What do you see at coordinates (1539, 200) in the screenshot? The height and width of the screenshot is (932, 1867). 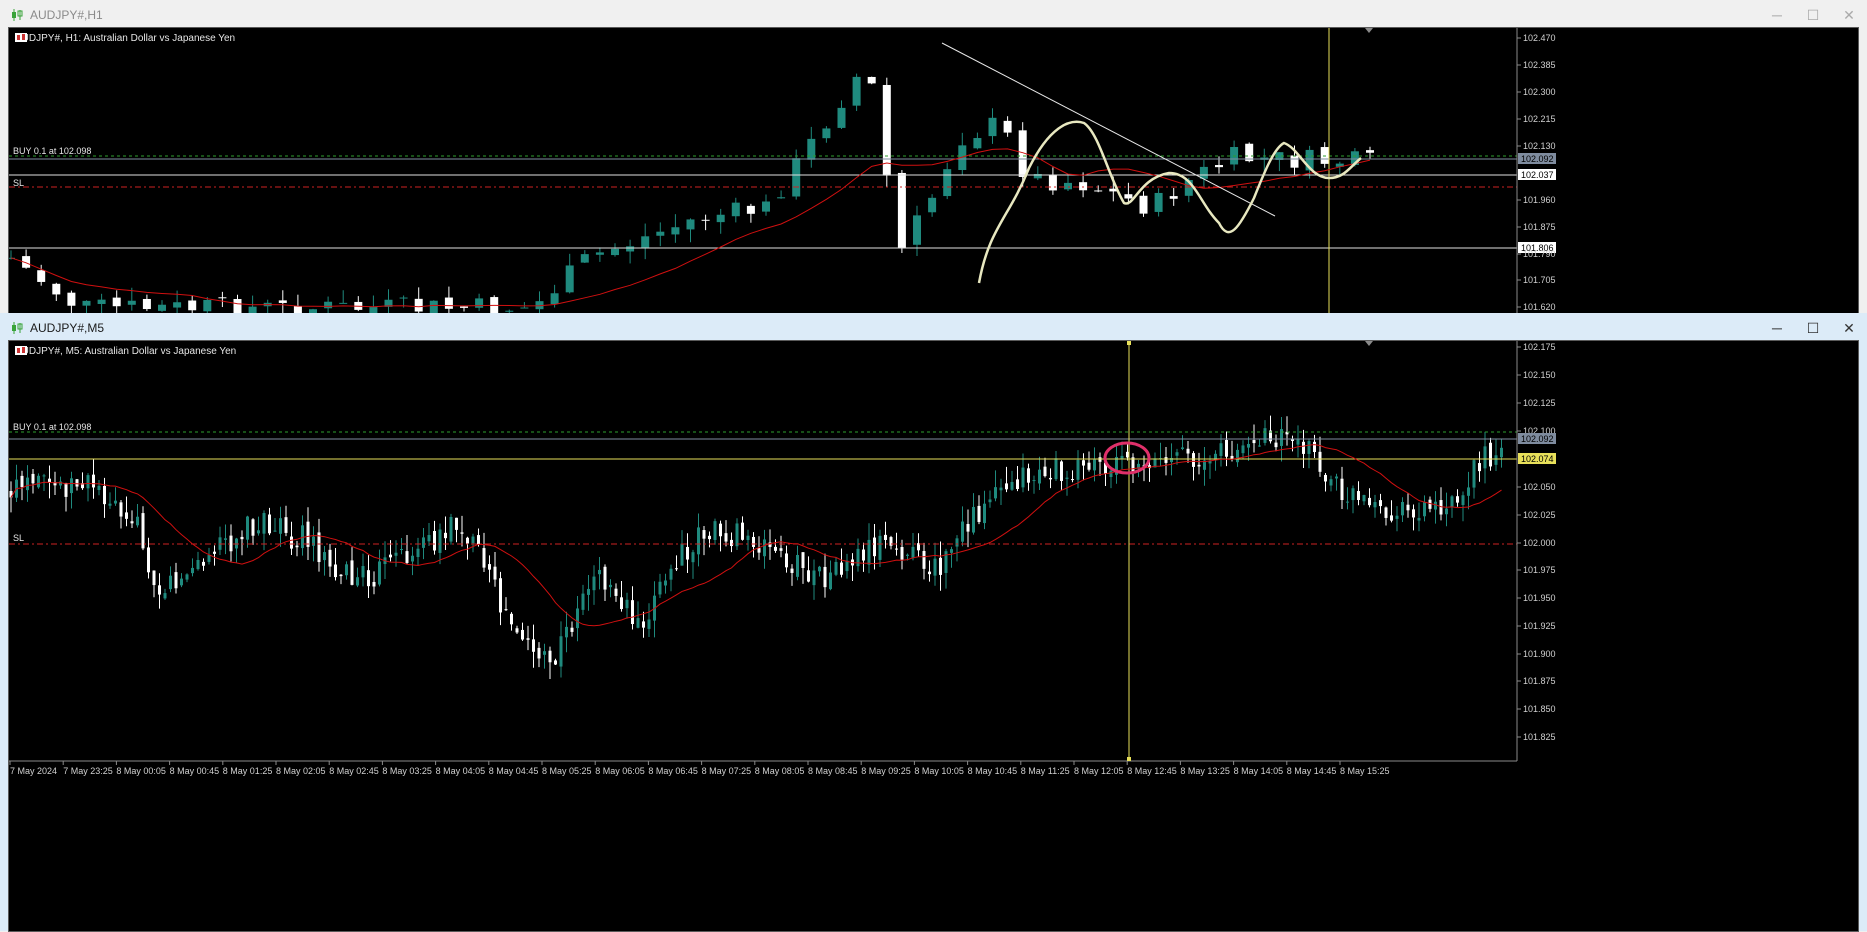 I see `price-tick-label: 101.960` at bounding box center [1539, 200].